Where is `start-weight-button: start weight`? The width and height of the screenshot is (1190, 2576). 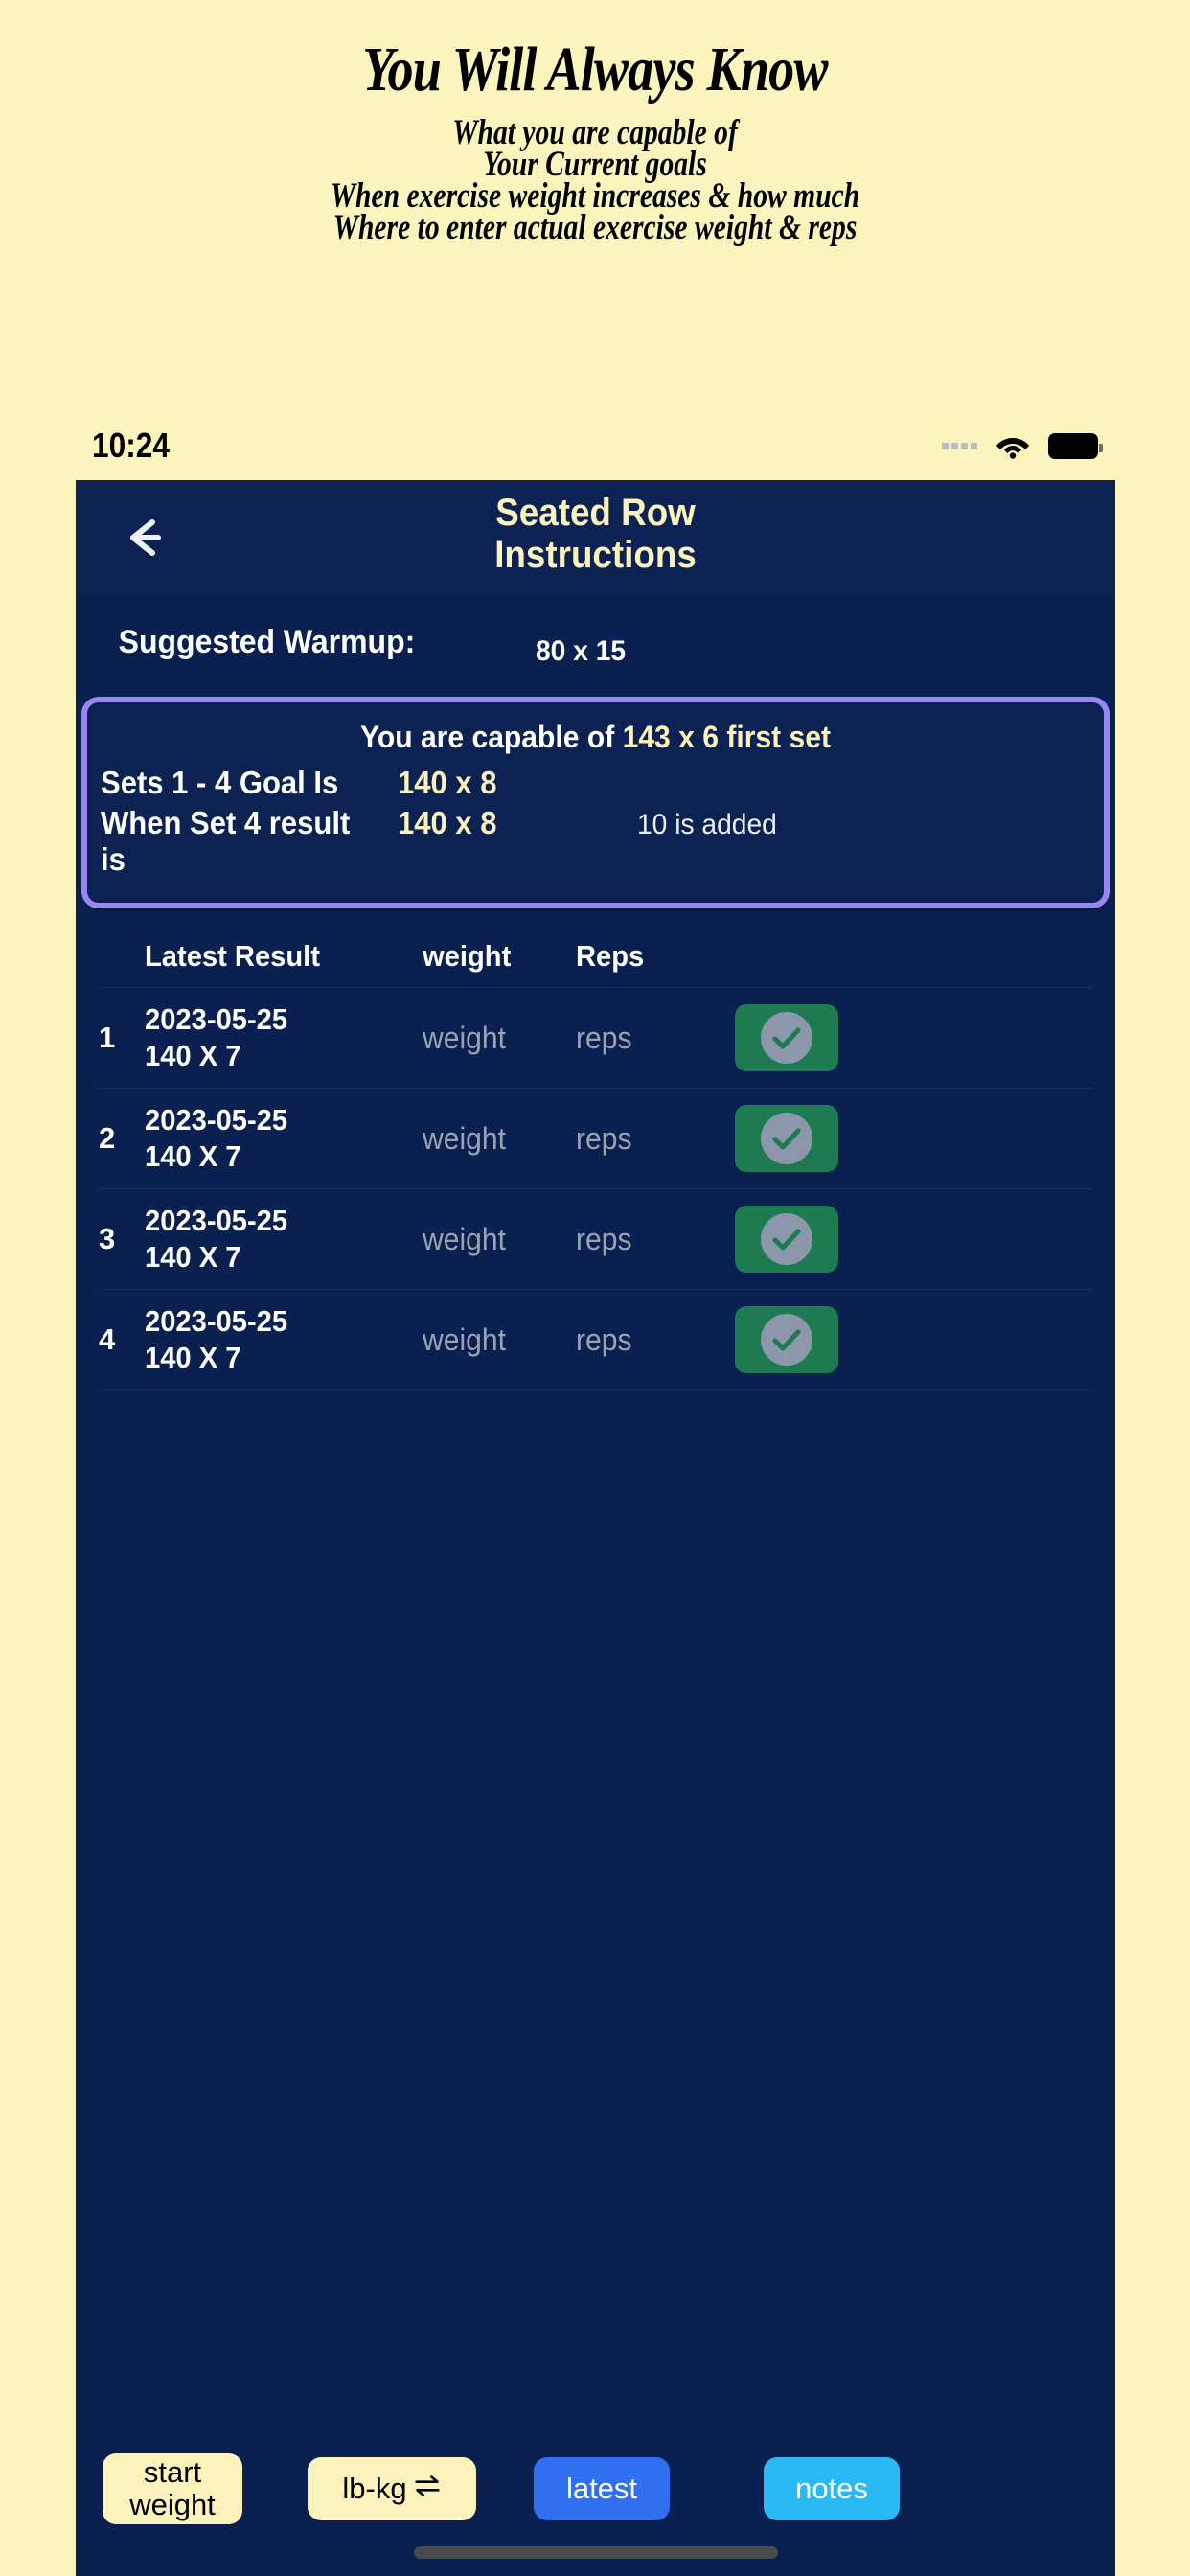 start-weight-button: start weight is located at coordinates (172, 2488).